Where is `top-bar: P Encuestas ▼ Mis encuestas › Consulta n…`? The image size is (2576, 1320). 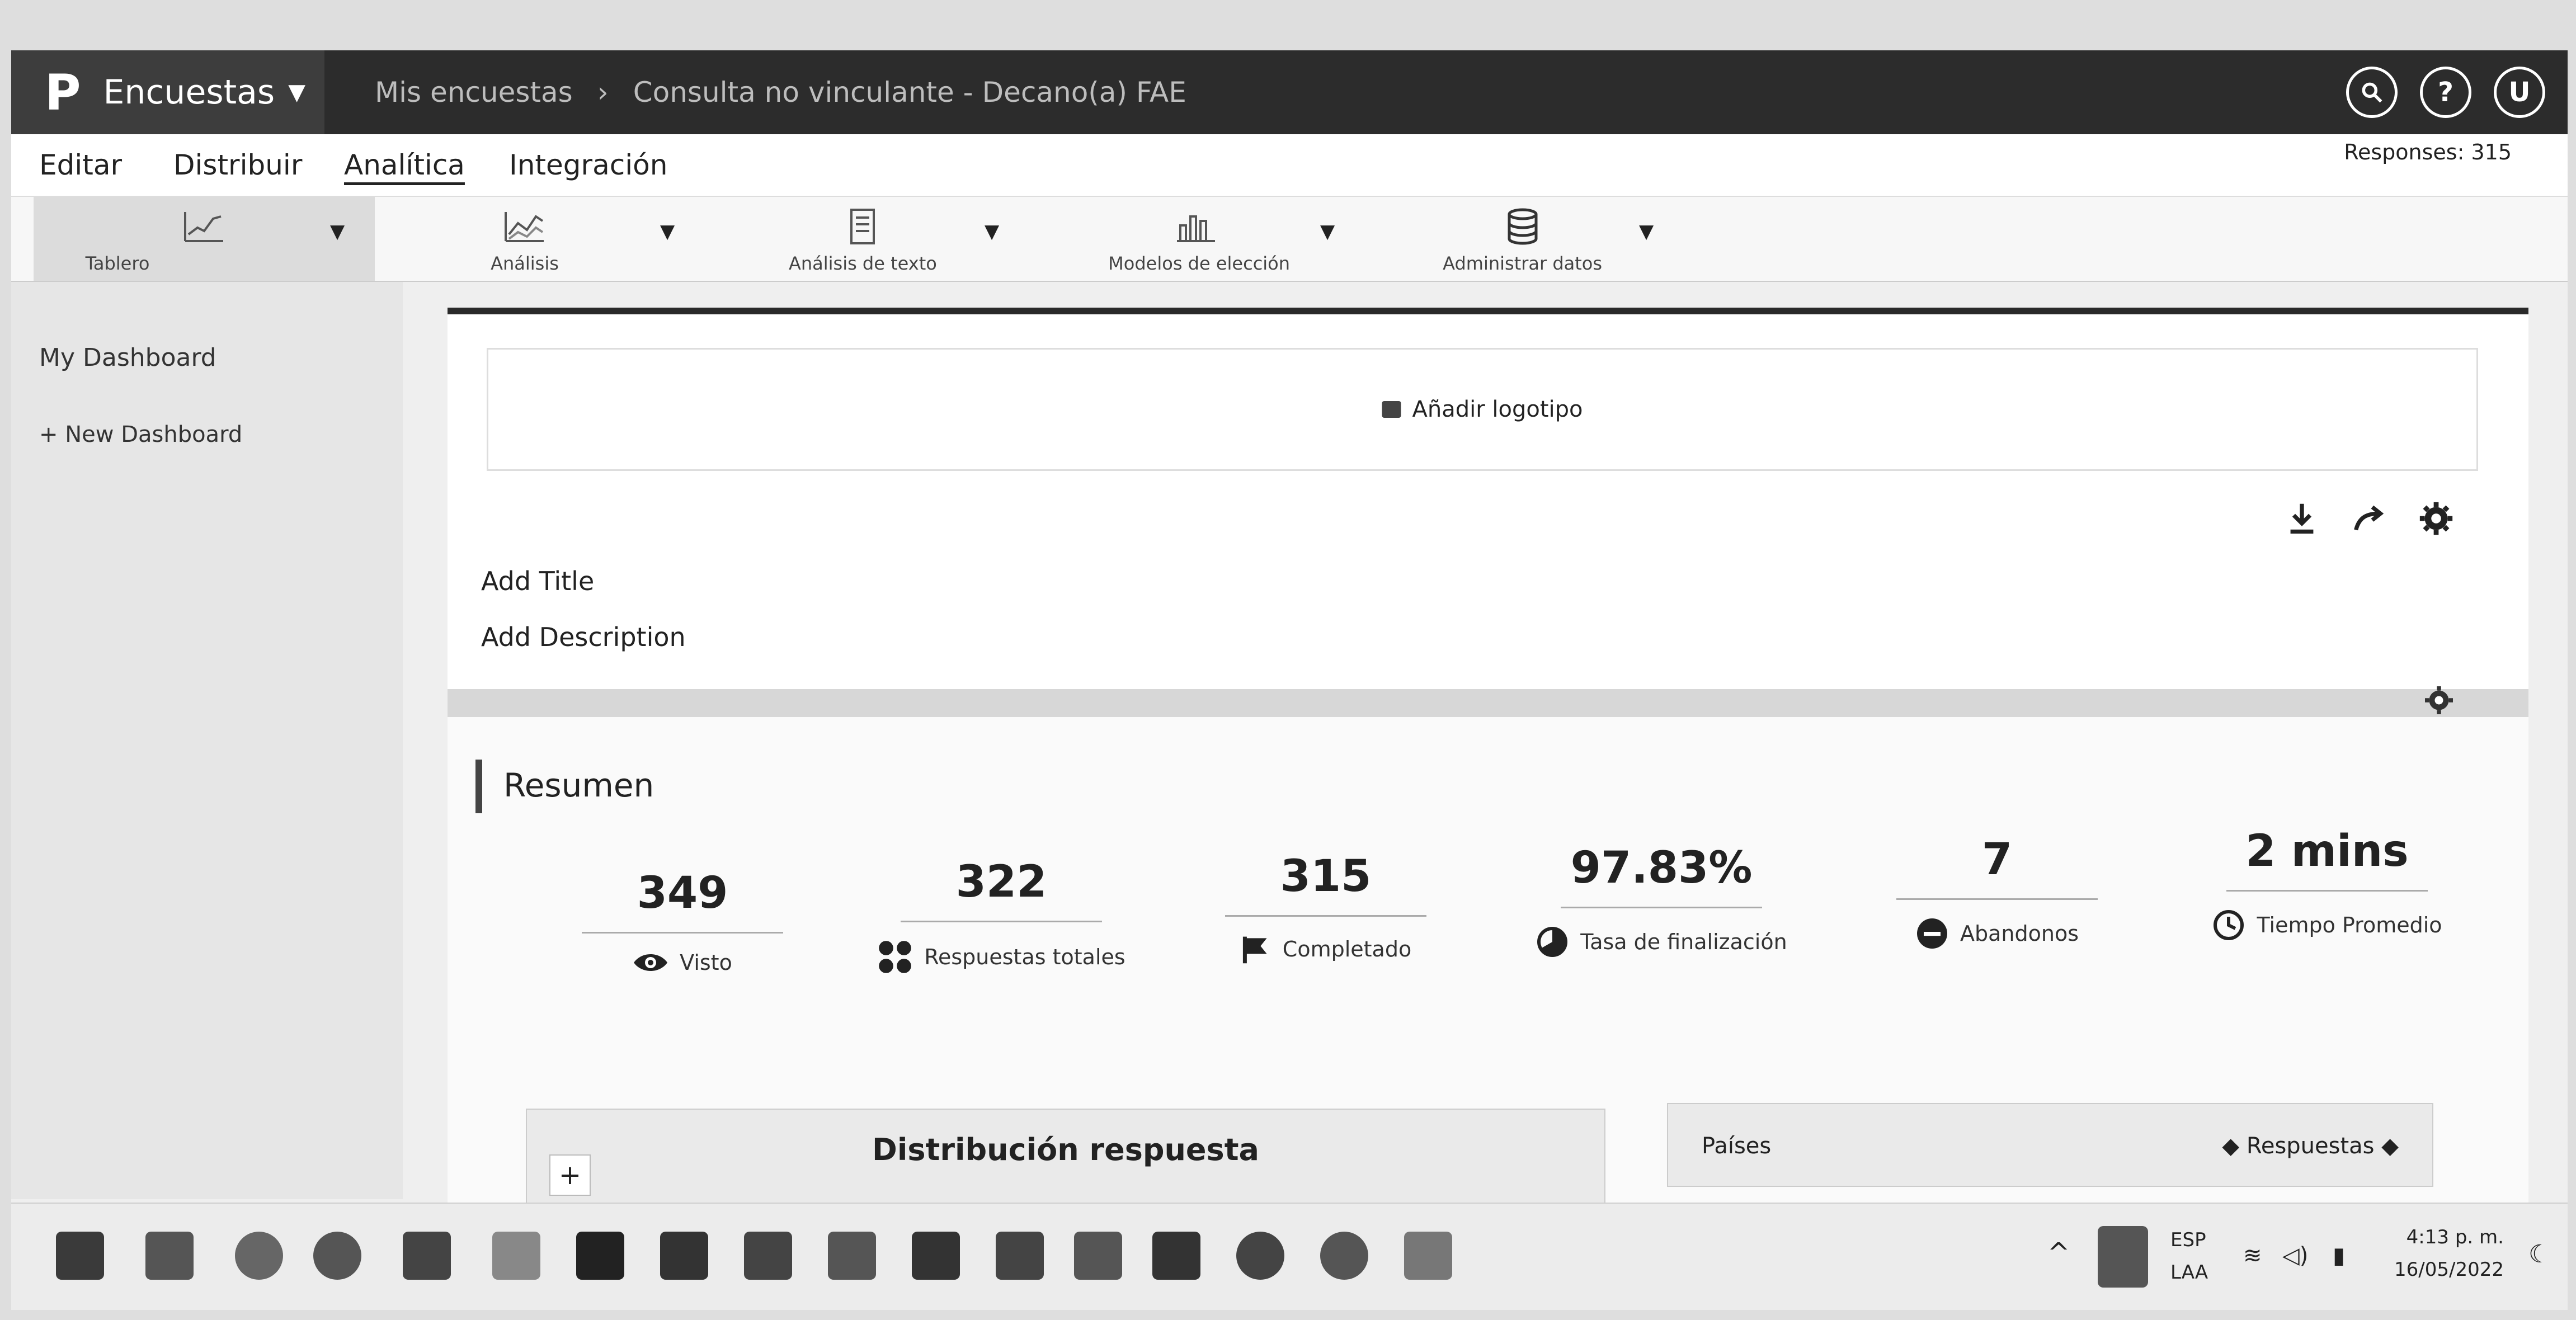 top-bar: P Encuestas ▼ Mis encuestas › Consulta n… is located at coordinates (1289, 92).